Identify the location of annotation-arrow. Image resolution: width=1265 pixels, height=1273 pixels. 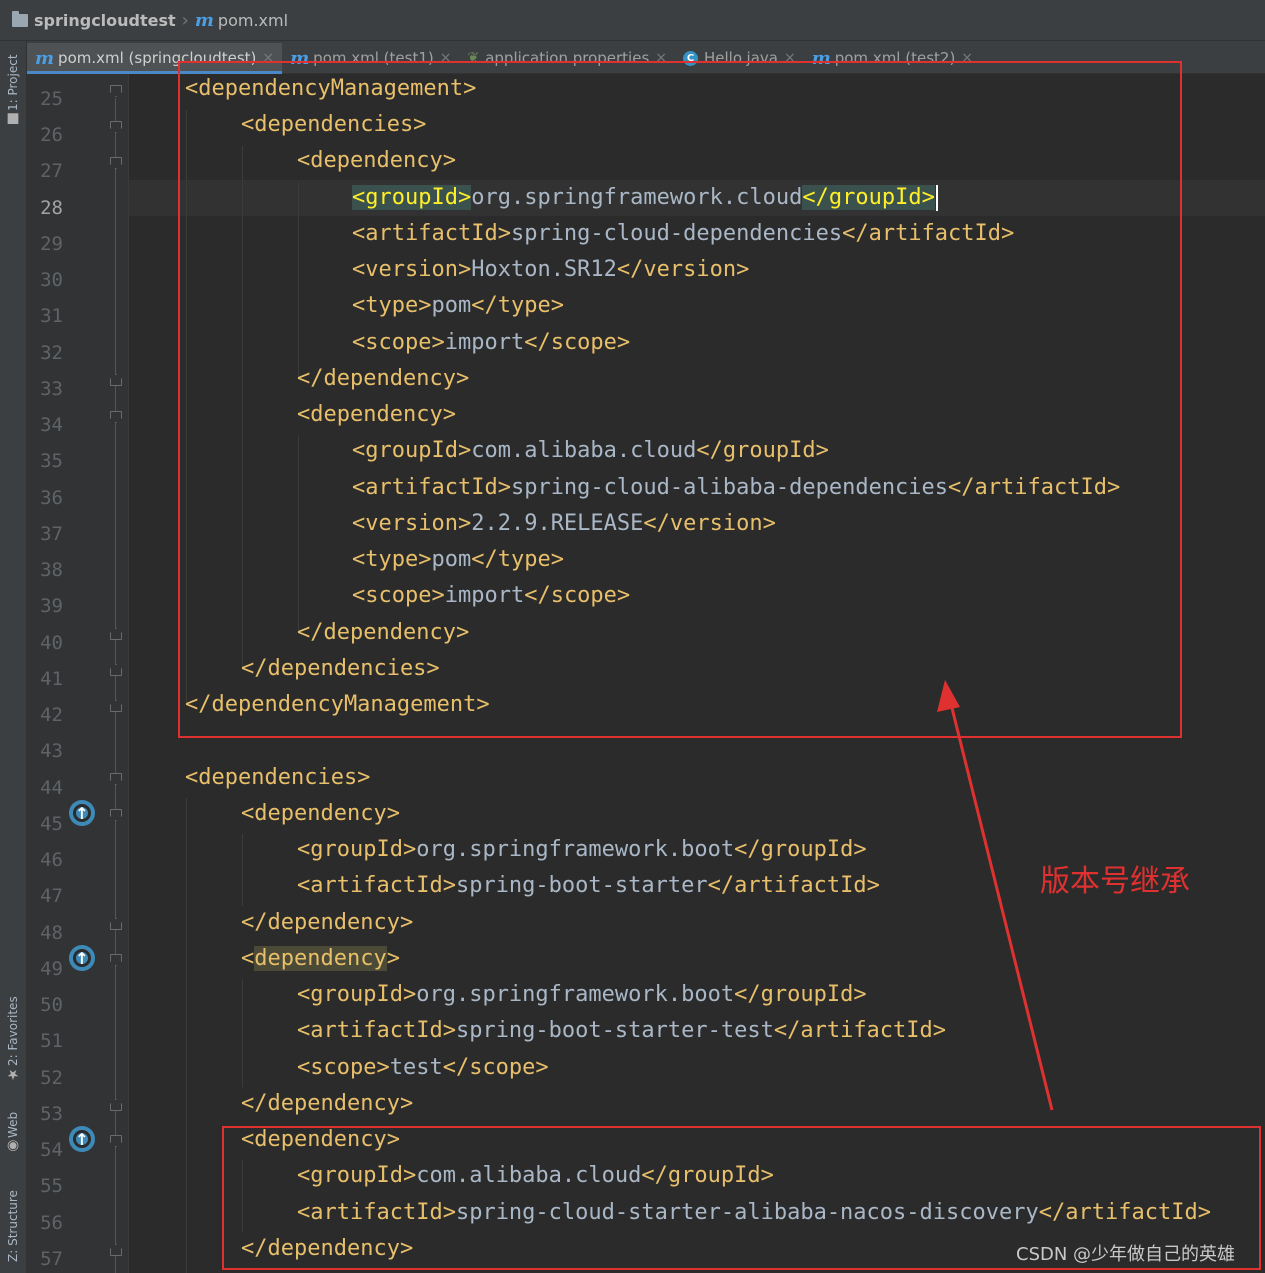
(995, 895).